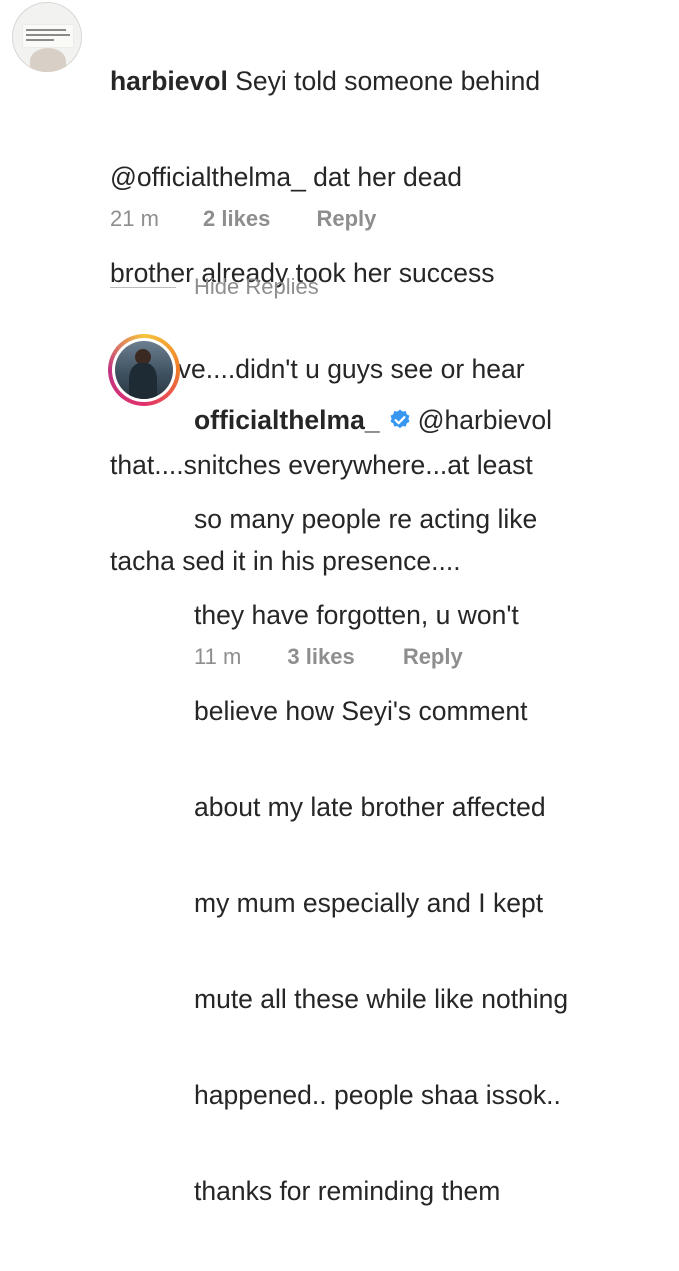 This screenshot has height=1271, width=679. I want to click on reply-reply-button: Reply, so click(433, 657).